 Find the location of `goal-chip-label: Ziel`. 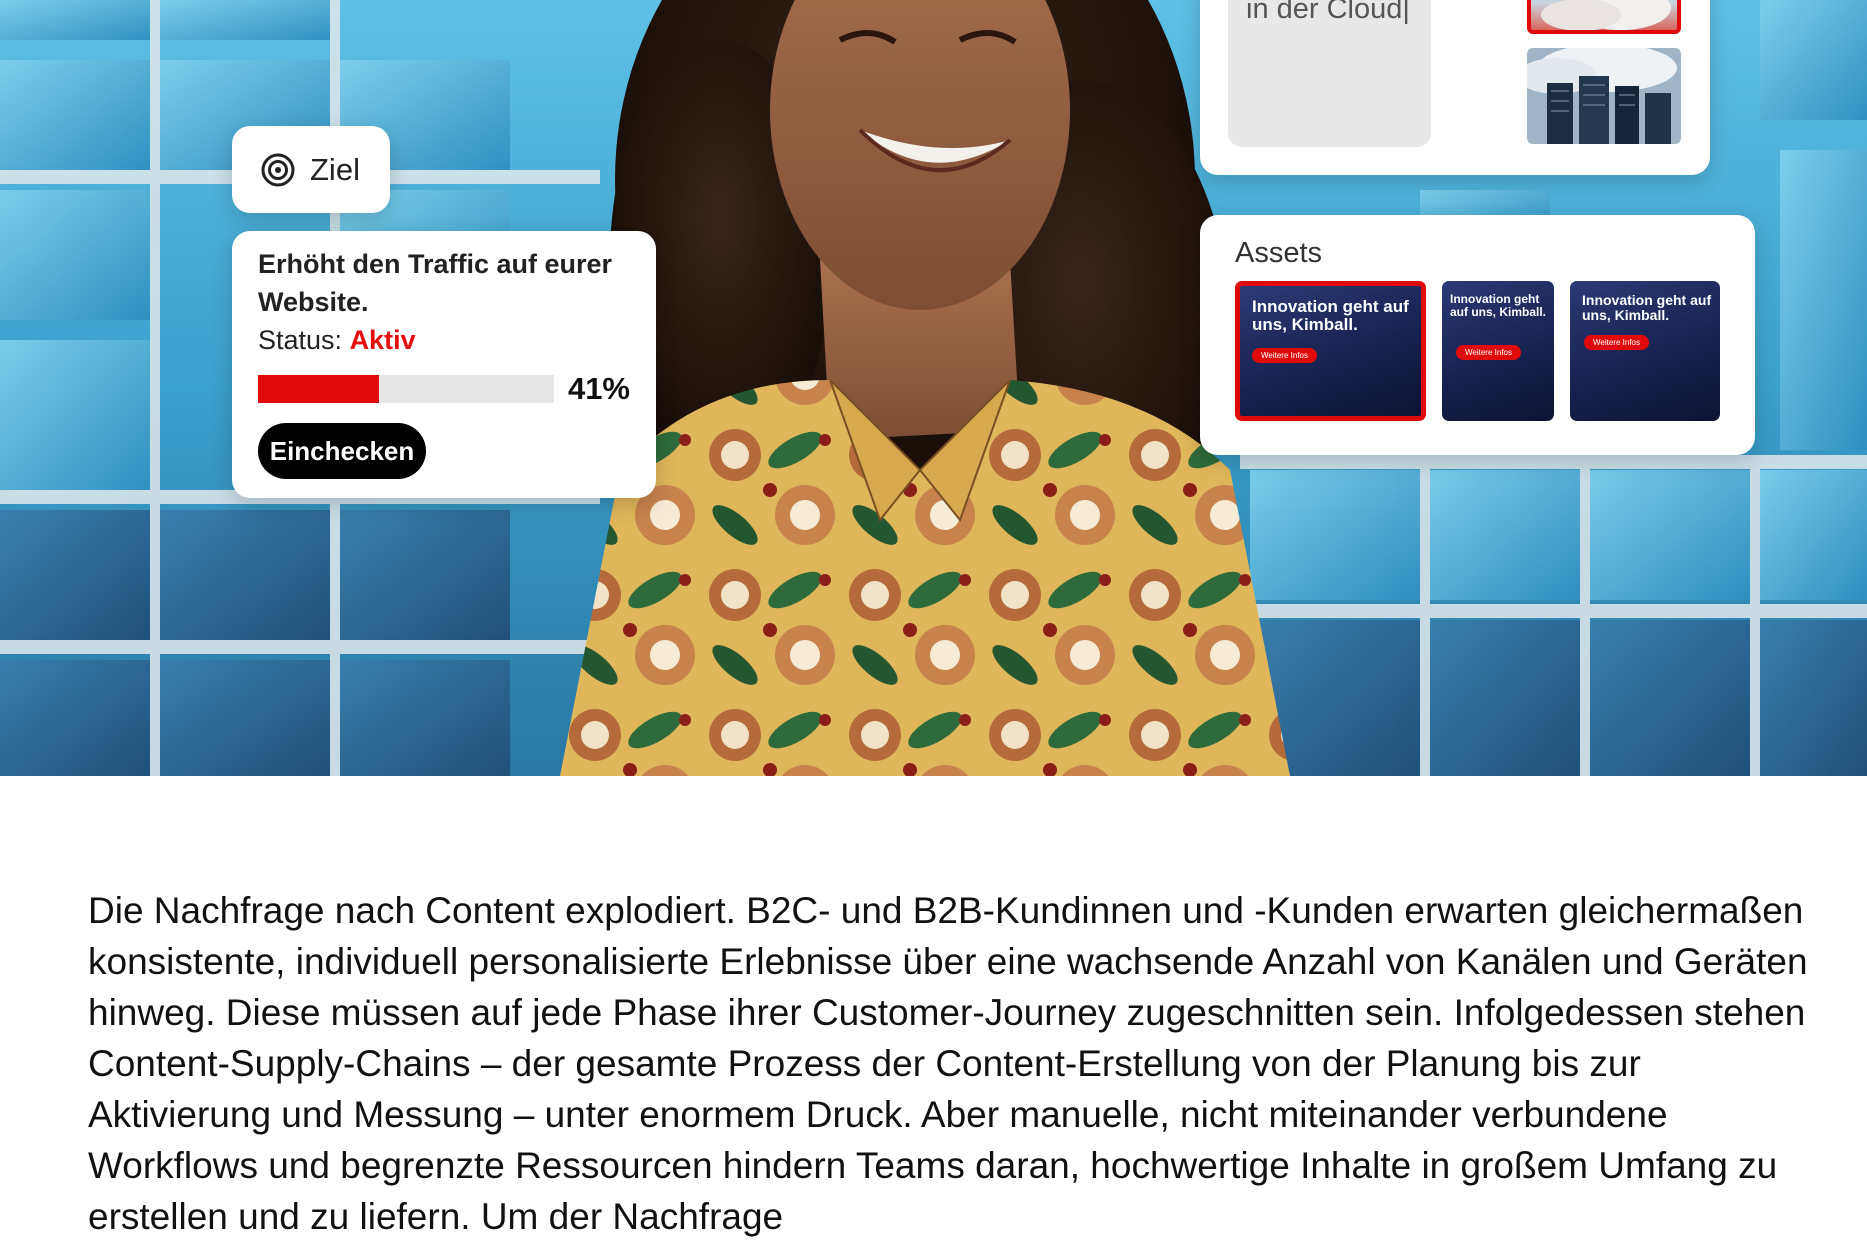

goal-chip-label: Ziel is located at coordinates (335, 169).